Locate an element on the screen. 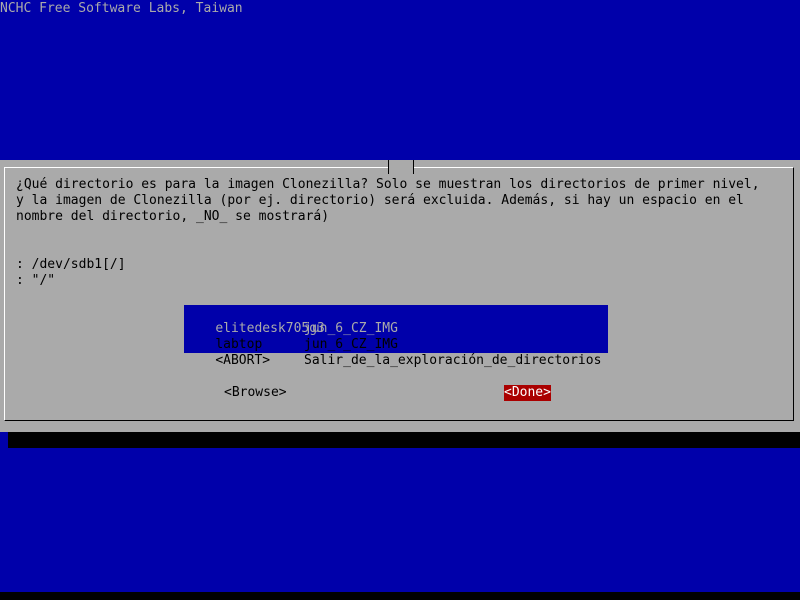 This screenshot has width=800, height=600. menu-item-desc: Salir_de_la_exploración_de_directorios is located at coordinates (453, 360).